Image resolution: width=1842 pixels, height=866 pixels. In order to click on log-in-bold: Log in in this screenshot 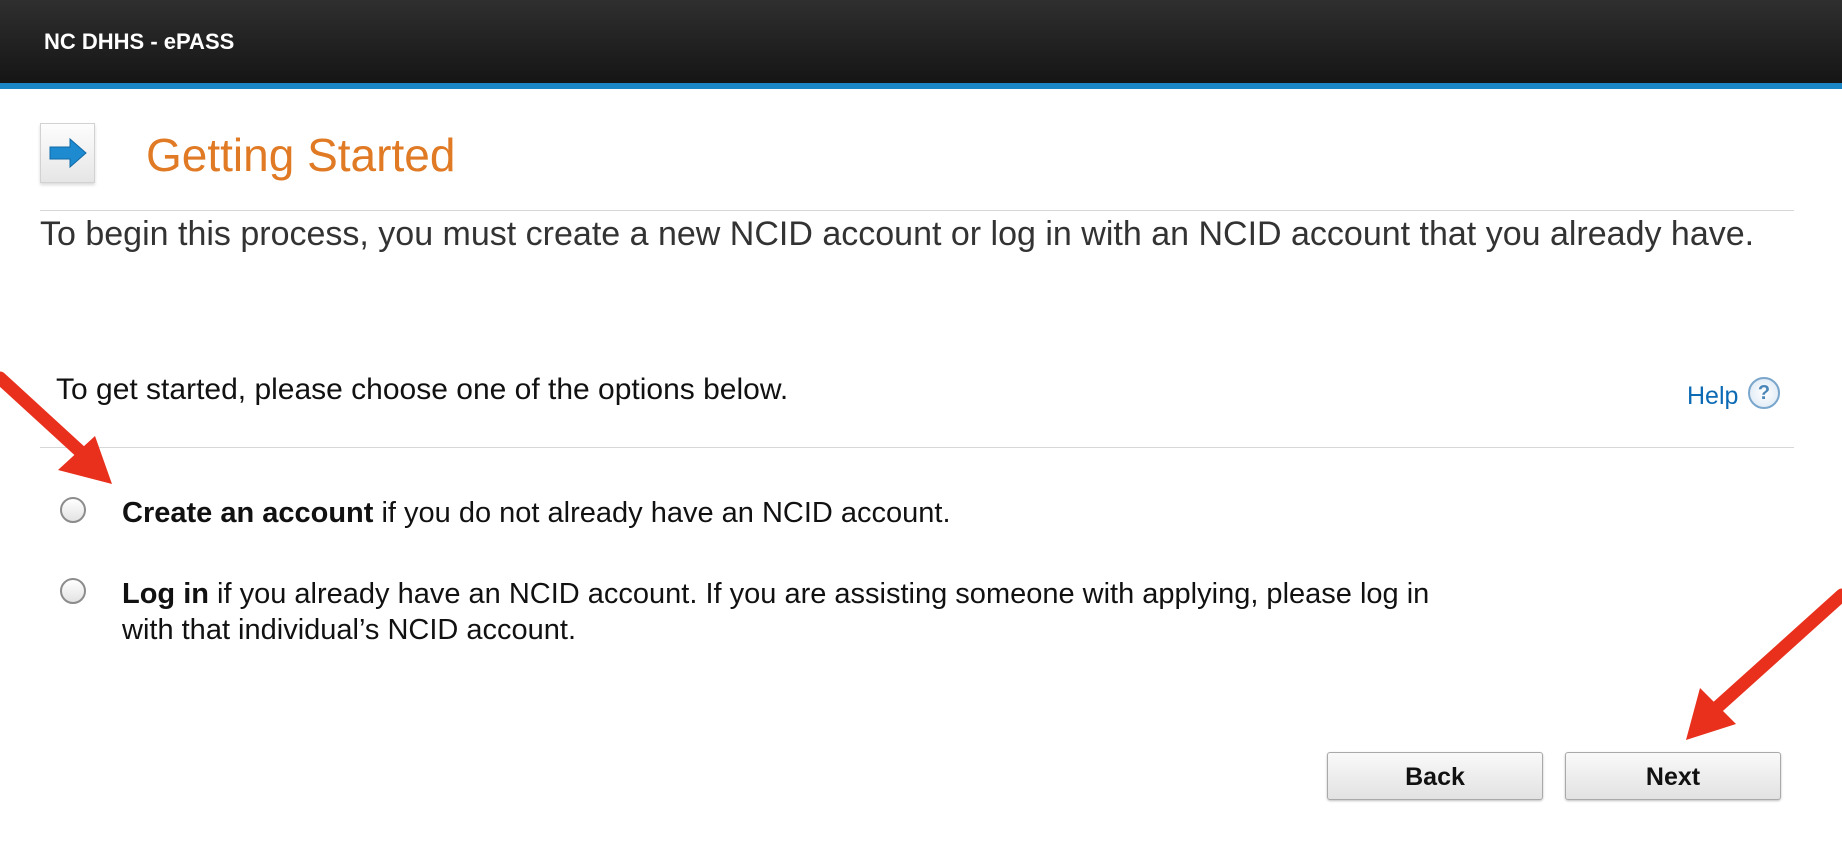, I will do `click(165, 594)`.